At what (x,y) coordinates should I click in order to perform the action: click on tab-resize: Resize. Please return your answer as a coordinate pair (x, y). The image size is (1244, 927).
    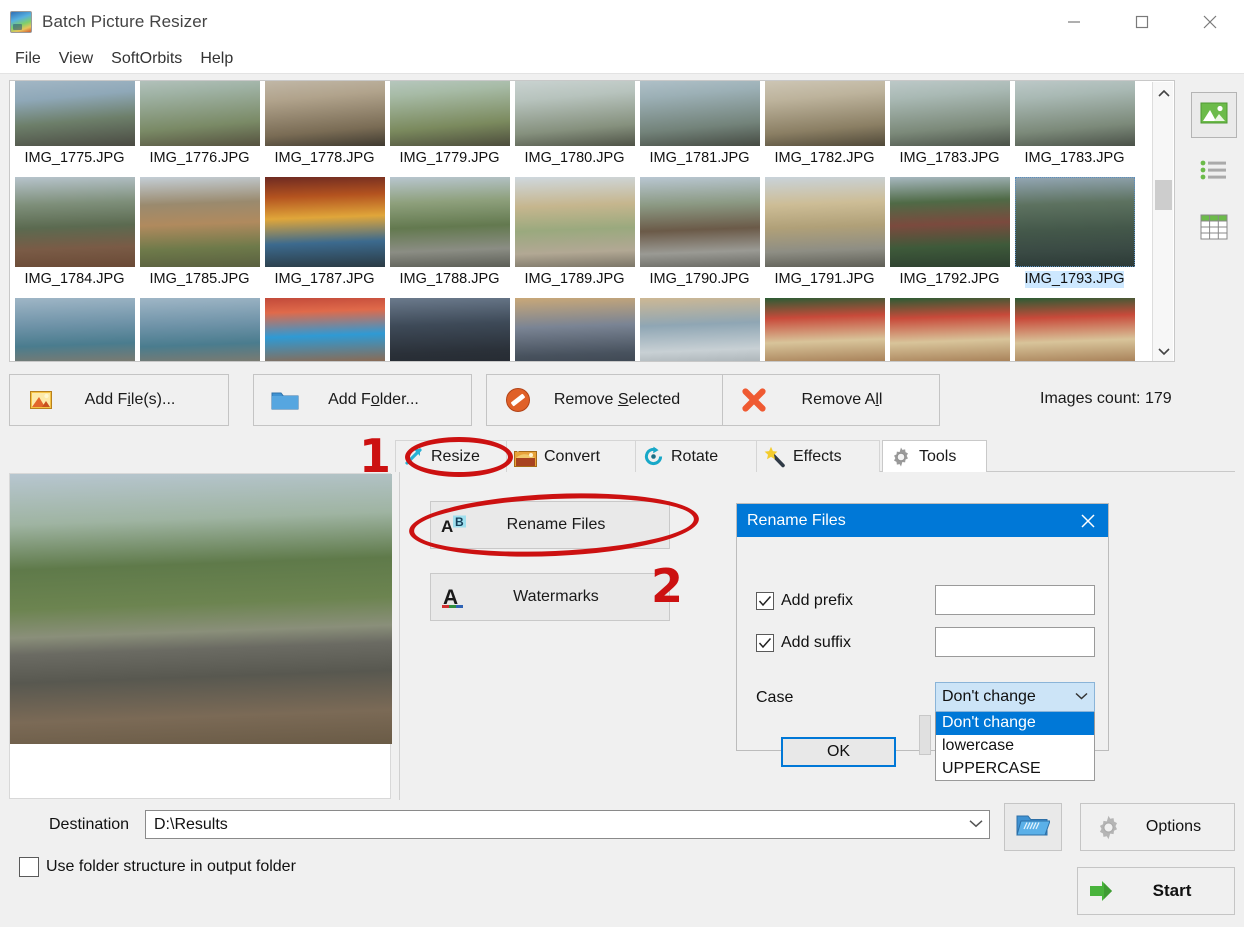
    Looking at the image, I should click on (451, 456).